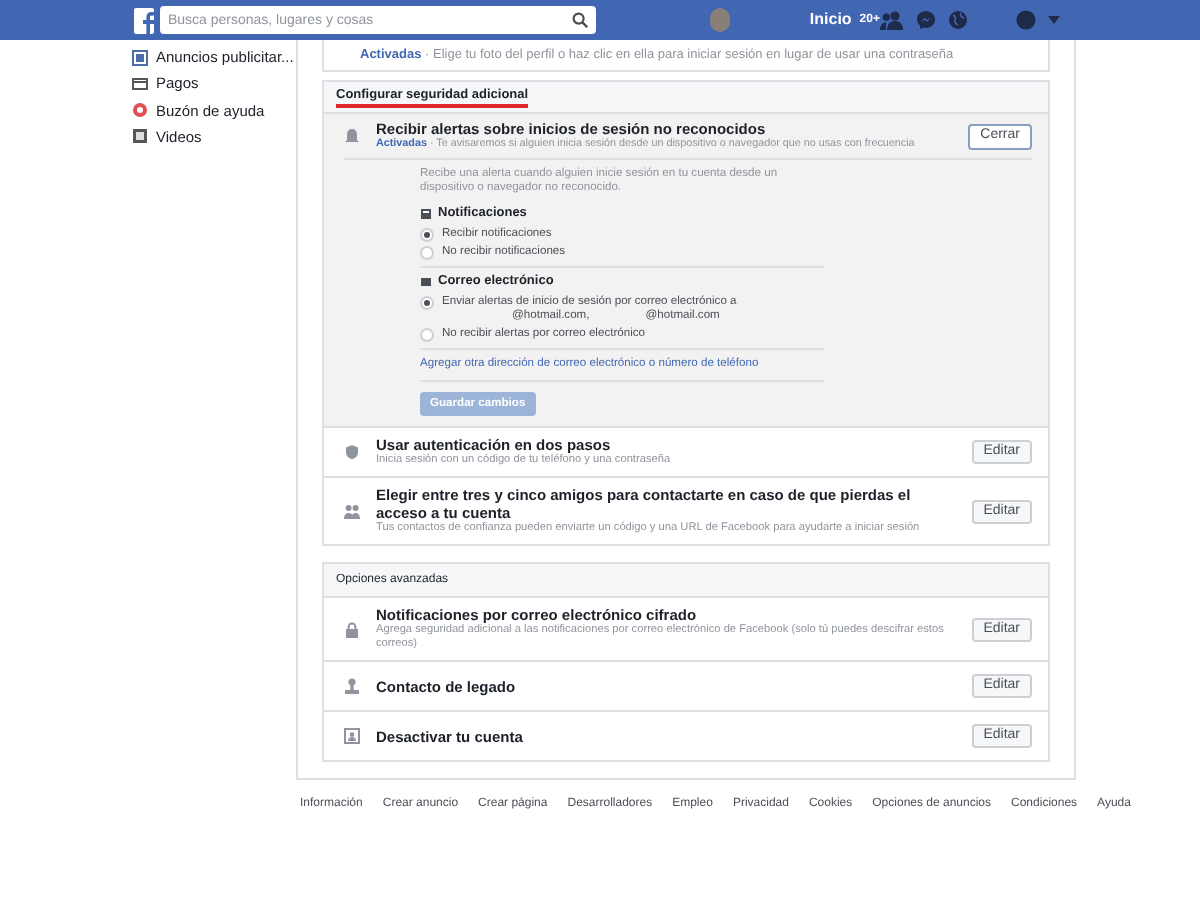  What do you see at coordinates (926, 20) in the screenshot?
I see `messenger-icon` at bounding box center [926, 20].